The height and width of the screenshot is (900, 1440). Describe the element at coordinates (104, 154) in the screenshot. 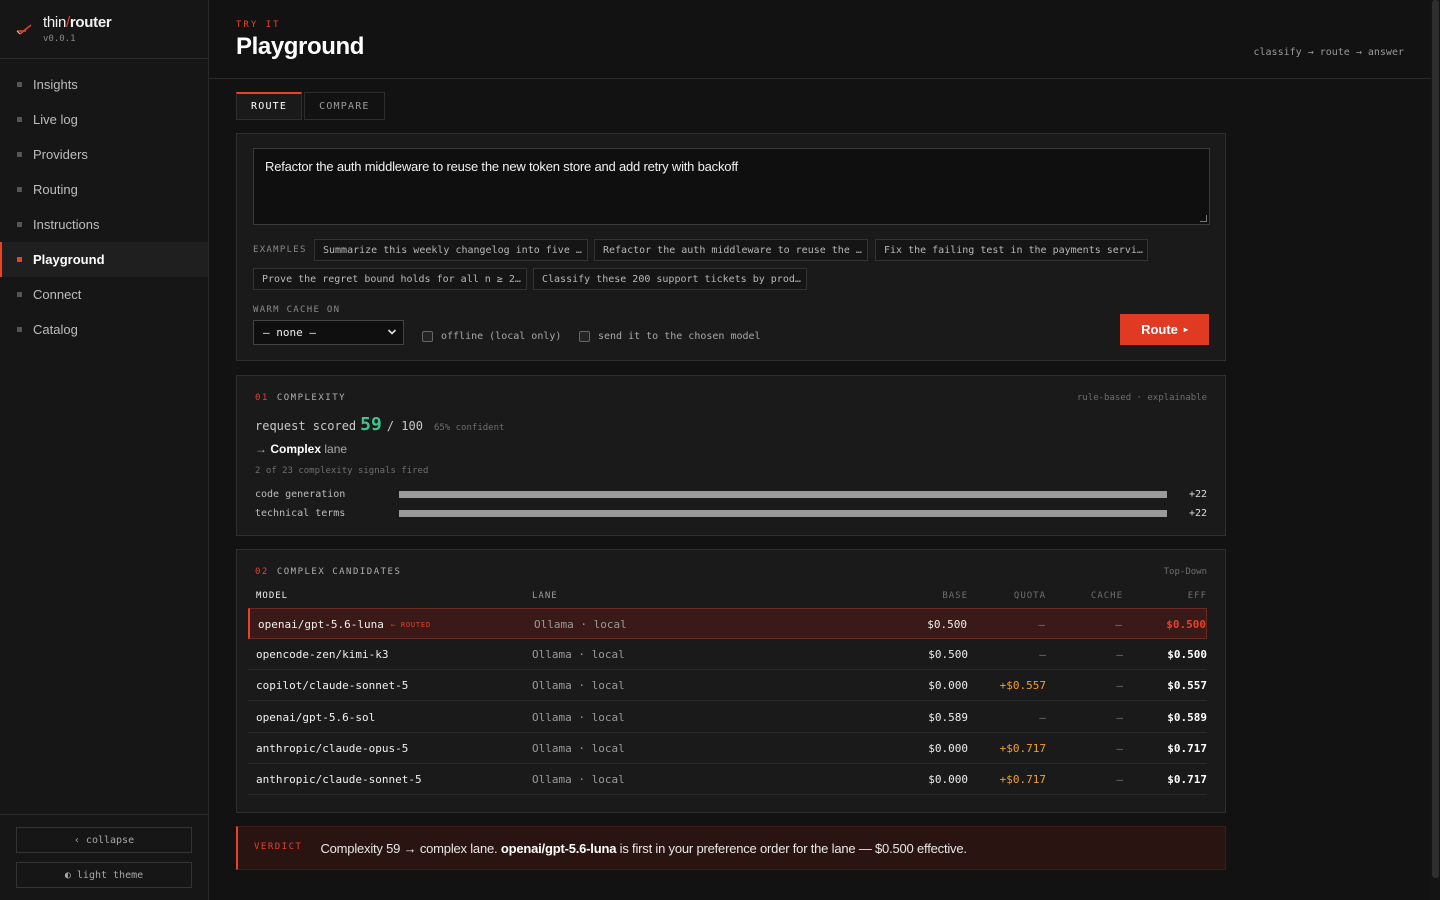

I see `sidebar-item-providers: Providers` at that location.